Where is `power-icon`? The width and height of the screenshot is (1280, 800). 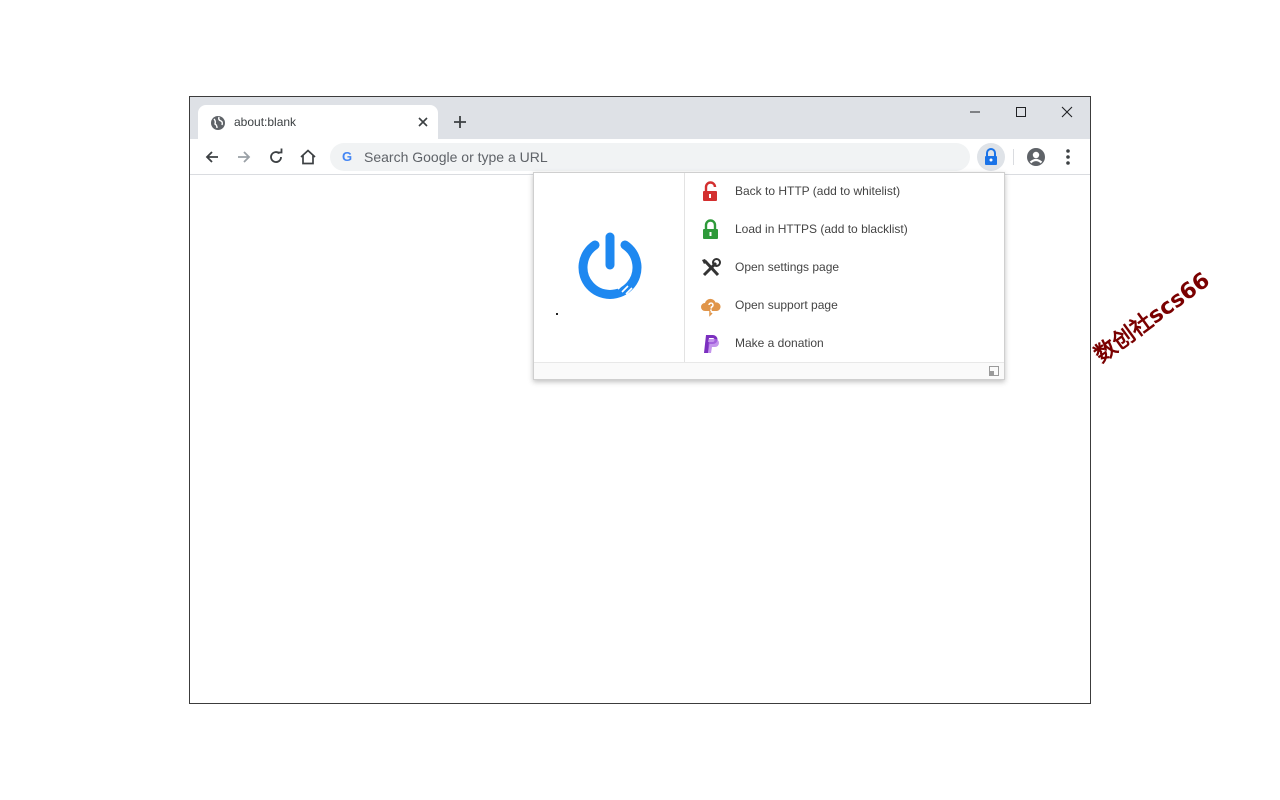
power-icon is located at coordinates (610, 267).